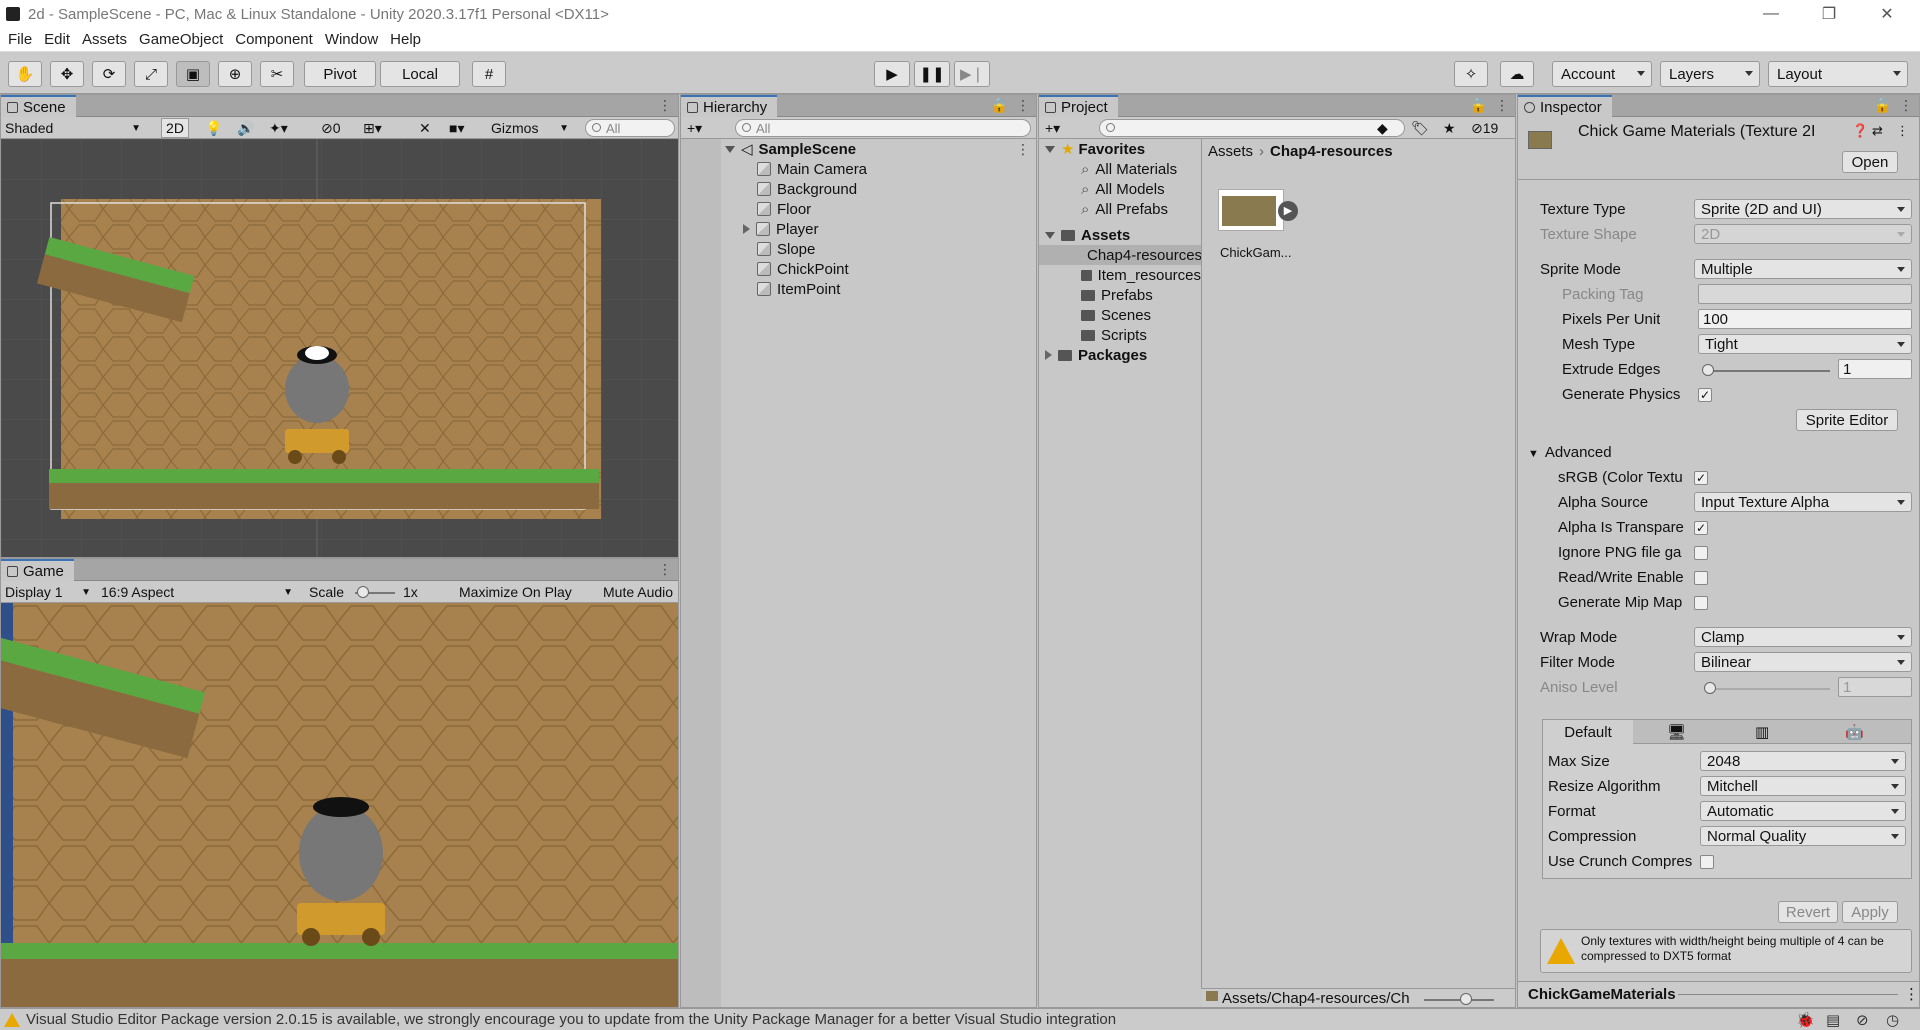 The width and height of the screenshot is (1920, 1030). I want to click on sprite-editor-button: Sprite Editor, so click(1847, 420).